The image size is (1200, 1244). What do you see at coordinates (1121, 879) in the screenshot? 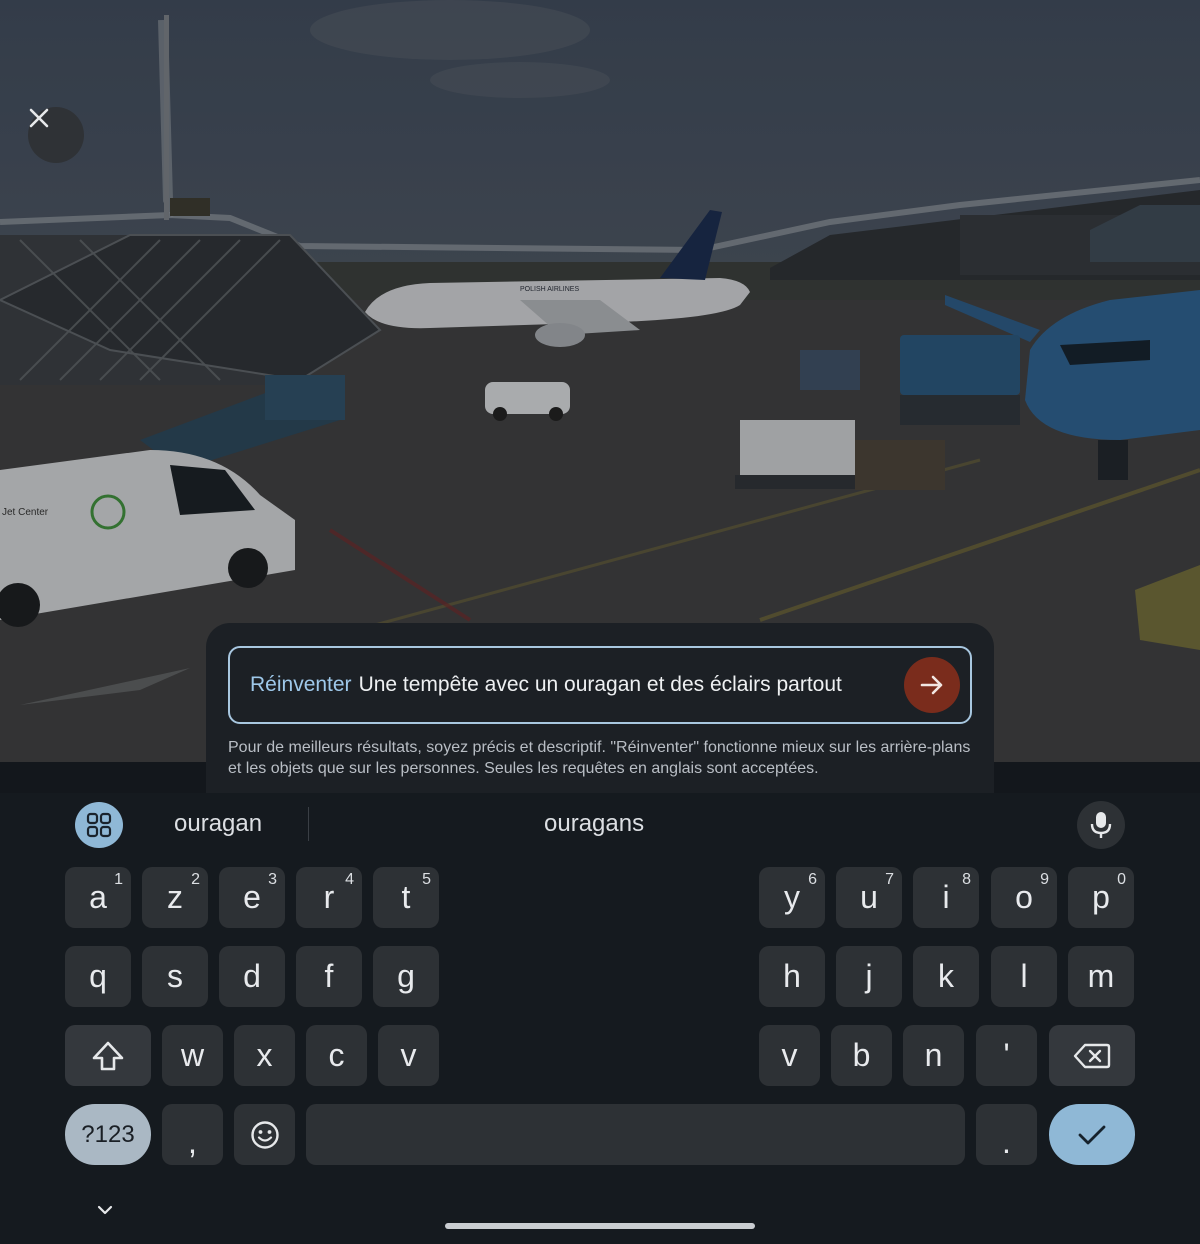
I see `key-number: 0` at bounding box center [1121, 879].